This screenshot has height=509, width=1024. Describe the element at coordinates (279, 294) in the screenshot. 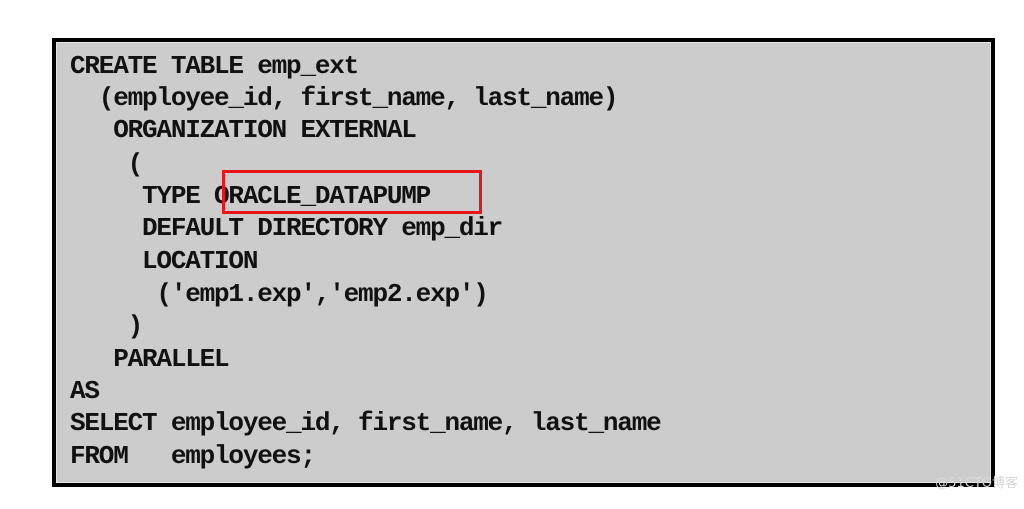

I see `code-line: ('emp1.exp','emp2.exp')` at that location.